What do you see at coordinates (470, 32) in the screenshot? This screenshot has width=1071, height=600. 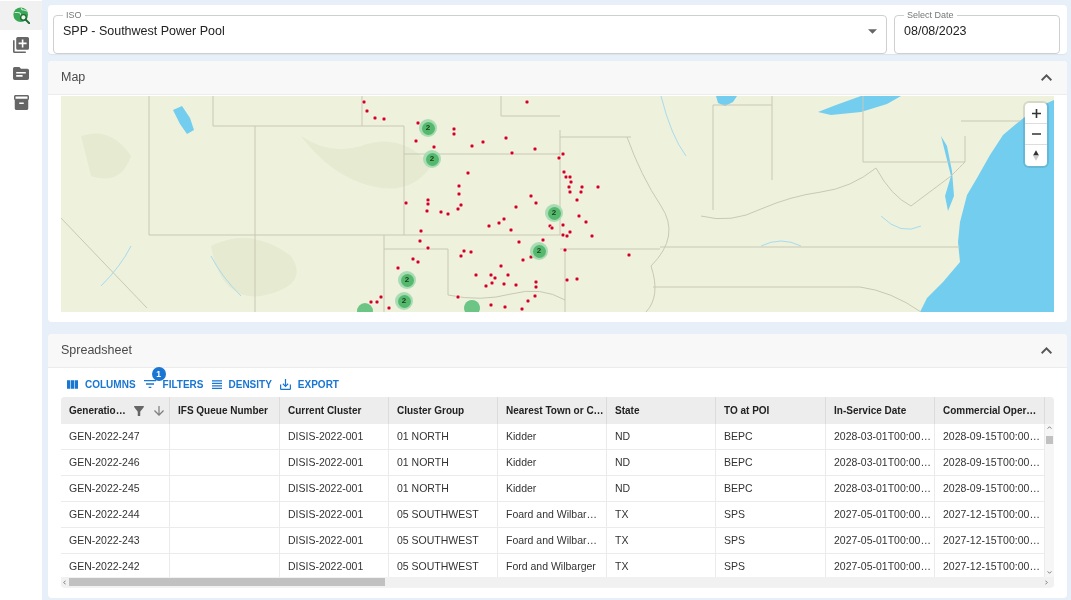 I see `iso-select: ISO SPP - Southwest Power Pool` at bounding box center [470, 32].